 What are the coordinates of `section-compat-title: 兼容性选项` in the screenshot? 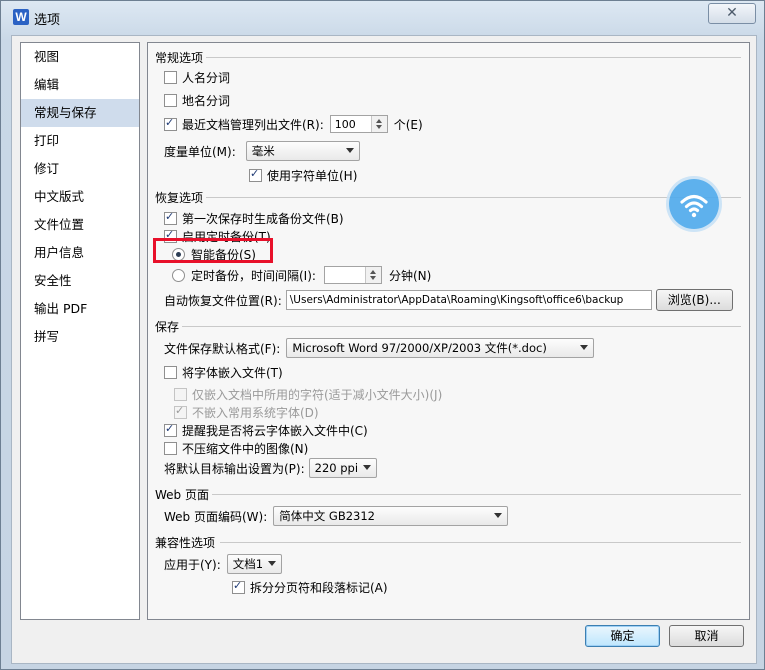 It's located at (185, 543).